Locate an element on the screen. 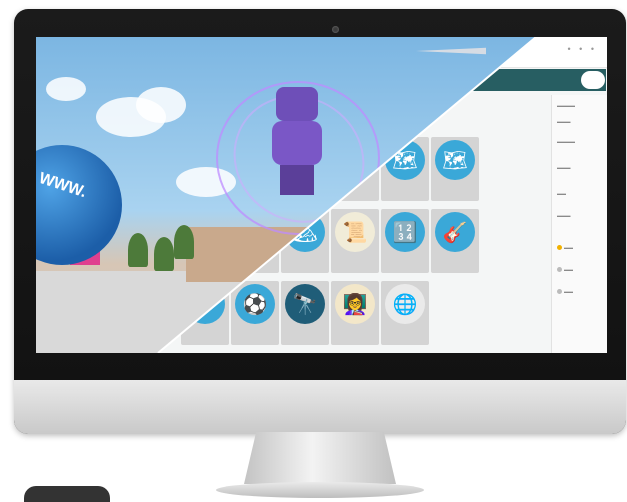 The image size is (627, 502). www-globe is located at coordinates (79, 205).